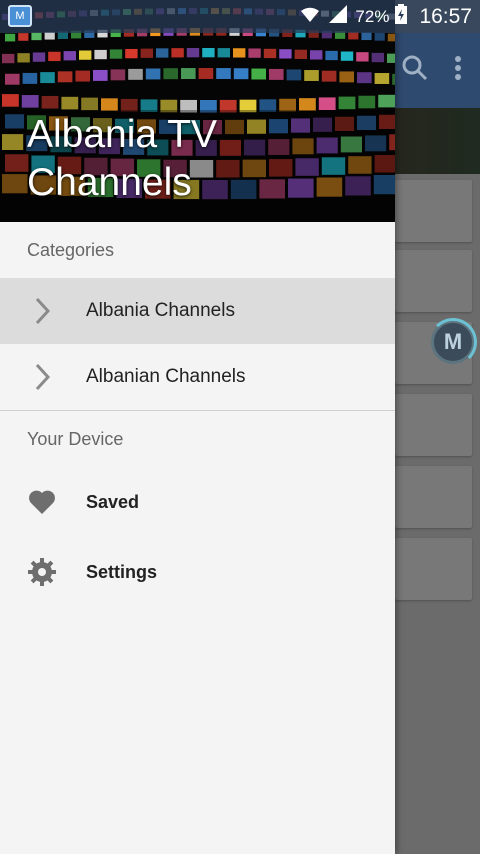 Image resolution: width=480 pixels, height=854 pixels. Describe the element at coordinates (458, 70) in the screenshot. I see `overflow-menu-icon` at that location.